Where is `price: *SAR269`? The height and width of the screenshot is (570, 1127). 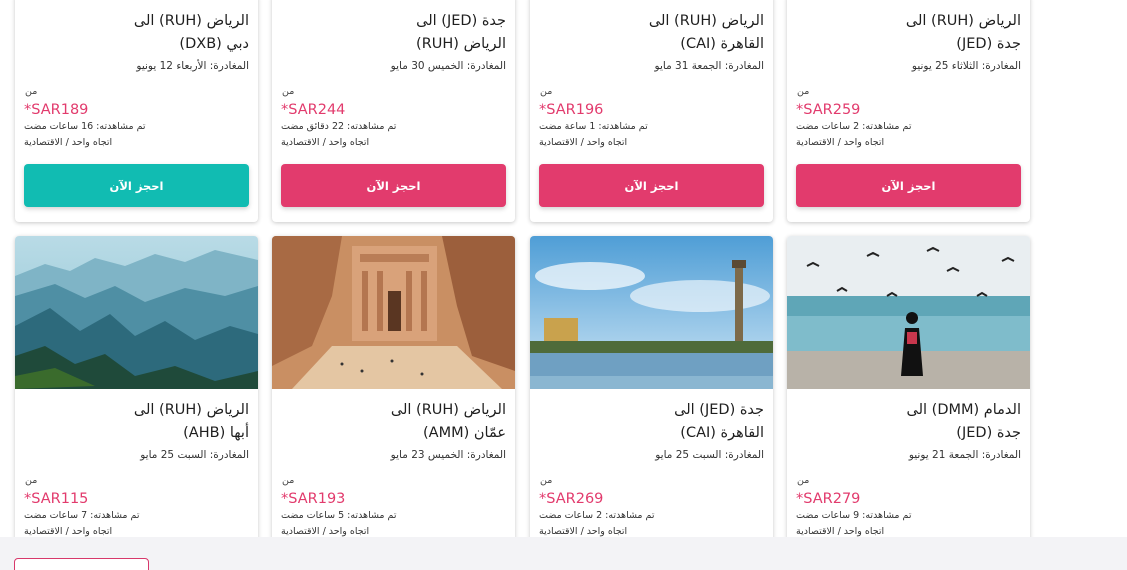
price: *SAR269 is located at coordinates (571, 499).